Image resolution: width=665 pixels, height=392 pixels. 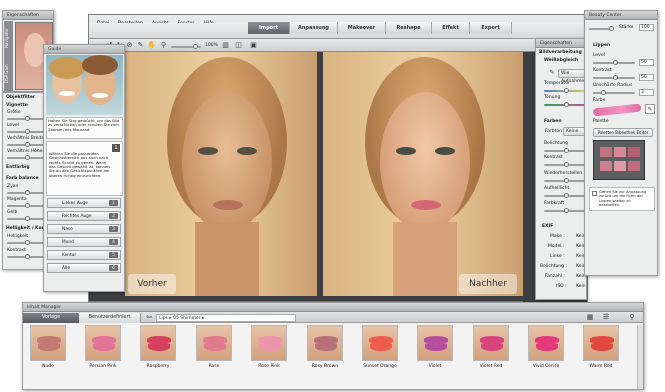 What do you see at coordinates (491, 28) in the screenshot?
I see `tab-export: Export` at bounding box center [491, 28].